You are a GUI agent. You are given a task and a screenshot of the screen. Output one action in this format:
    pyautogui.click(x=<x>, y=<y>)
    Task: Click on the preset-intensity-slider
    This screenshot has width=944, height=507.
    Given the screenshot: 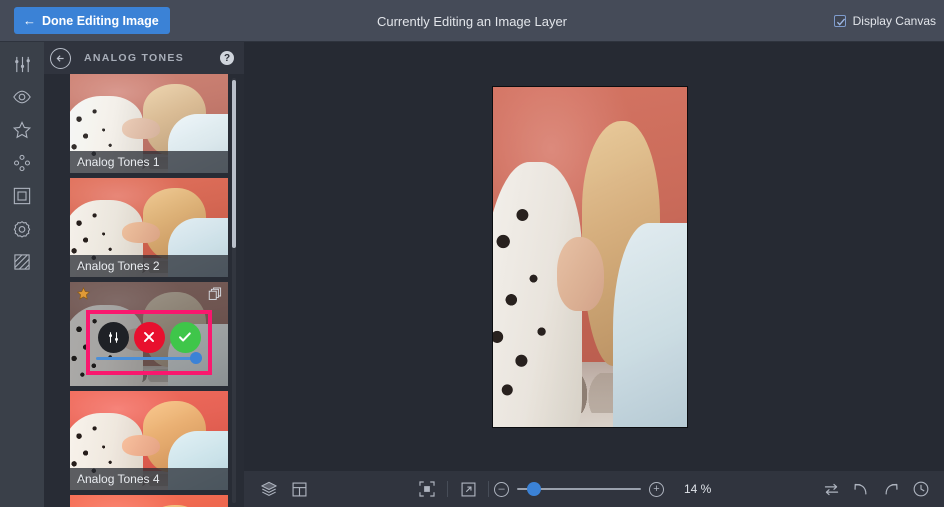 What is the action you would take?
    pyautogui.click(x=149, y=358)
    